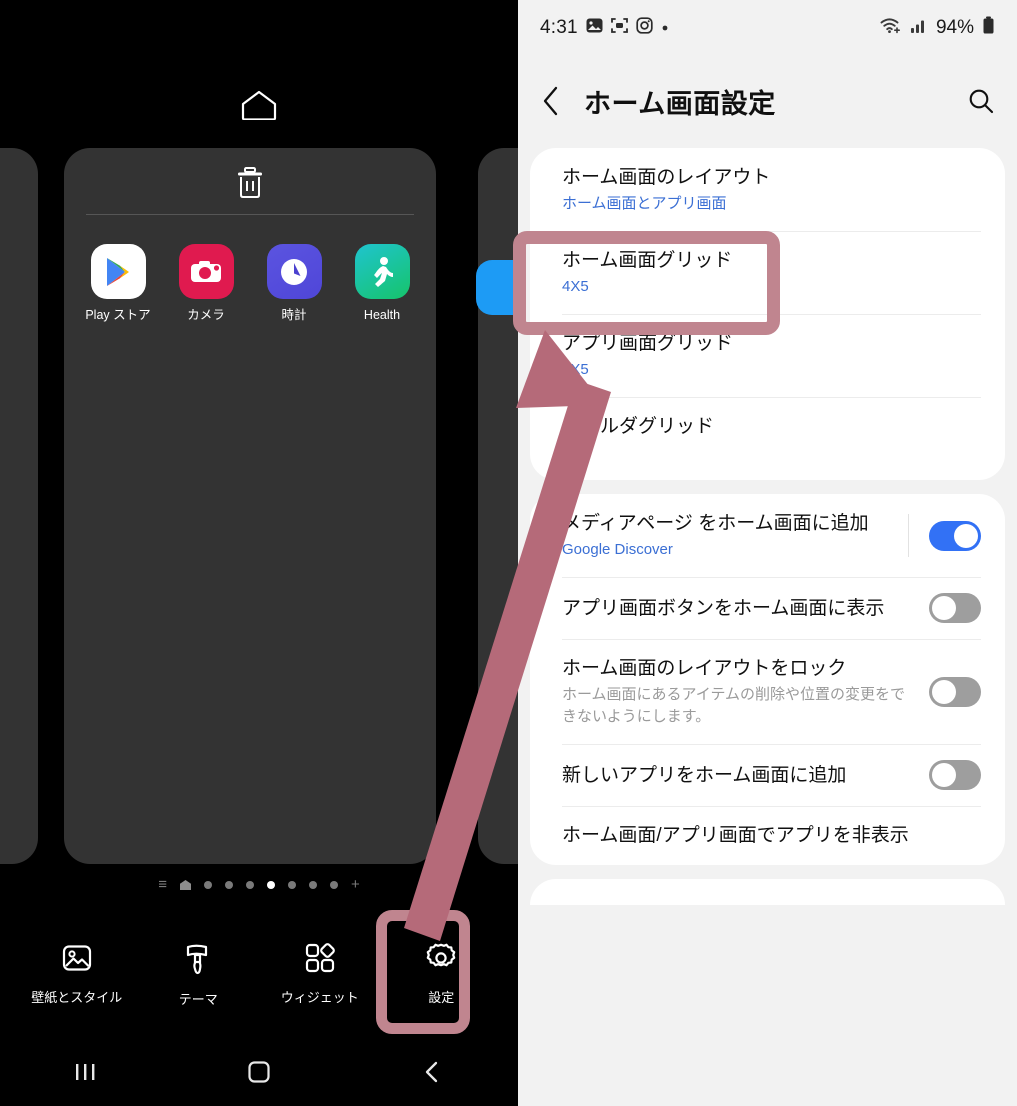  Describe the element at coordinates (294, 315) in the screenshot. I see `app-label: 時計` at that location.